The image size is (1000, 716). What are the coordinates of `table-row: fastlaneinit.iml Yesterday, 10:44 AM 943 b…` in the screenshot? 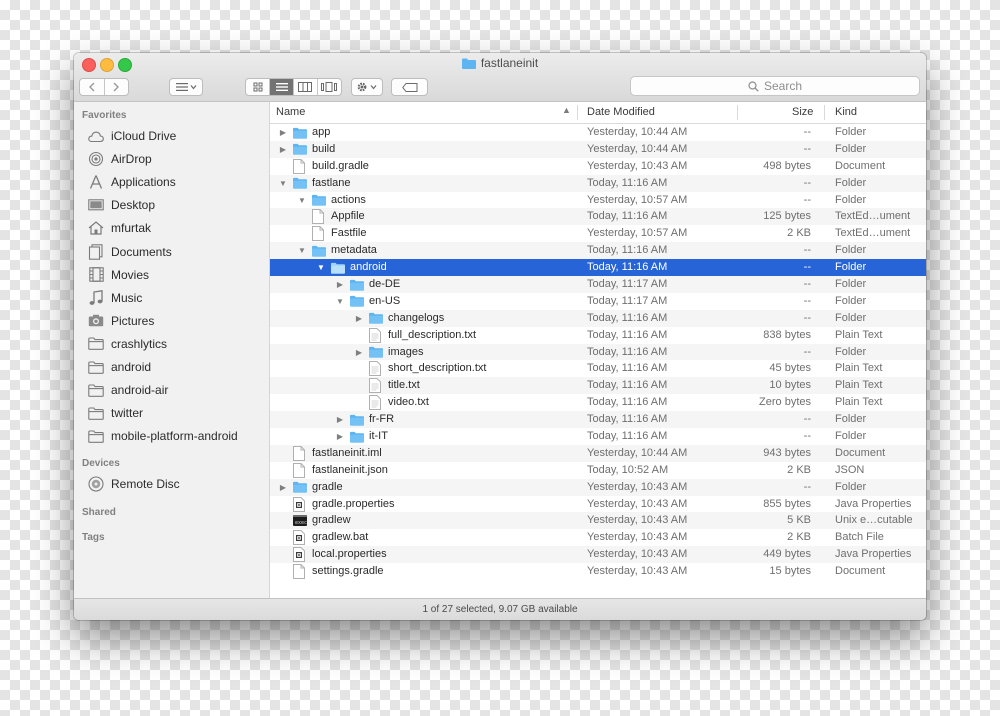 It's located at (598, 453).